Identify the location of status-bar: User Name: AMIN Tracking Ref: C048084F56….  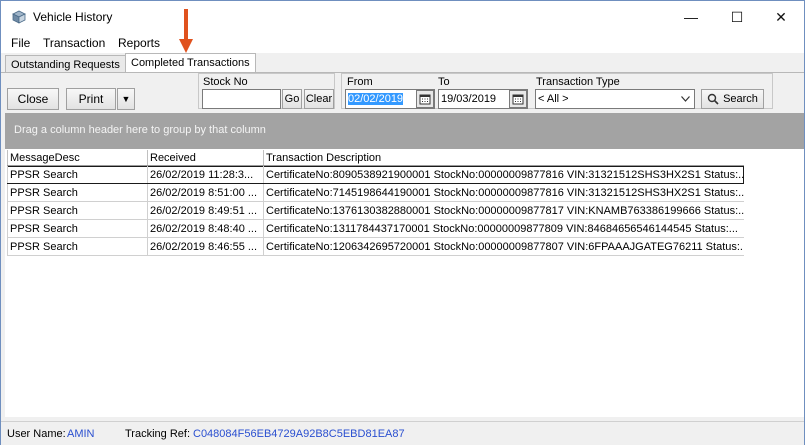
(402, 433).